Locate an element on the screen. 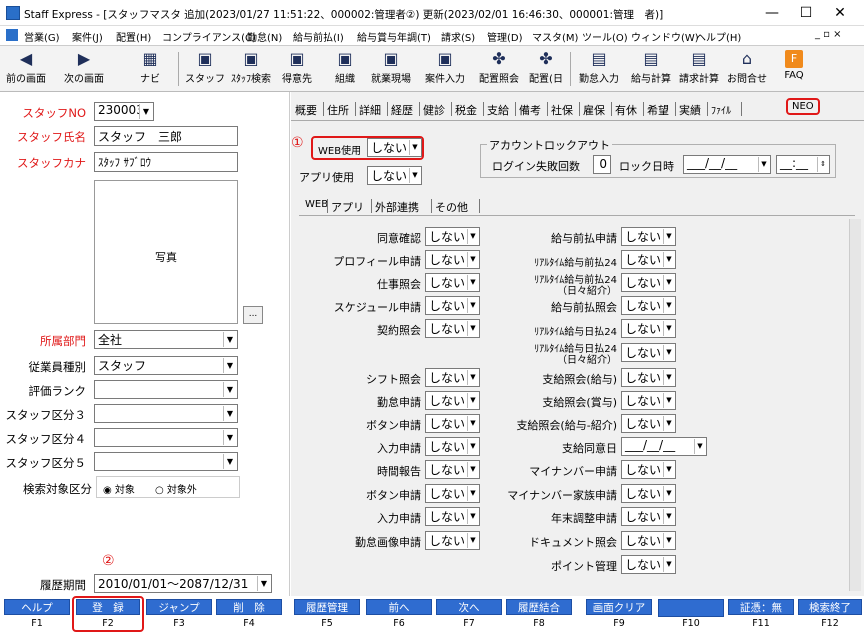 Image resolution: width=864 pixels, height=636 pixels. pay-inquiry-bonus-select: しない ▼ is located at coordinates (648, 400).